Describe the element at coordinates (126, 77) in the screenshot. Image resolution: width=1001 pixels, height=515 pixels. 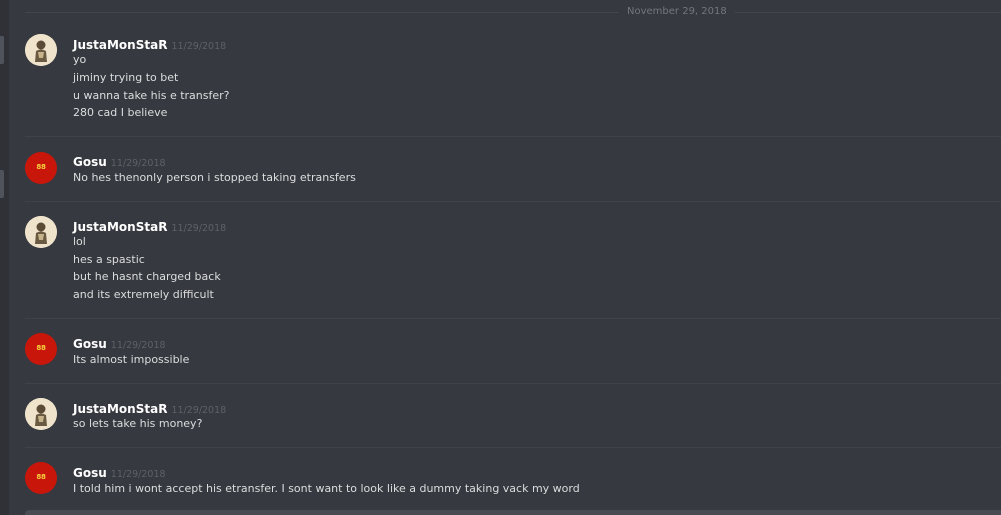
I see `message-text: jiminy trying to bet` at that location.